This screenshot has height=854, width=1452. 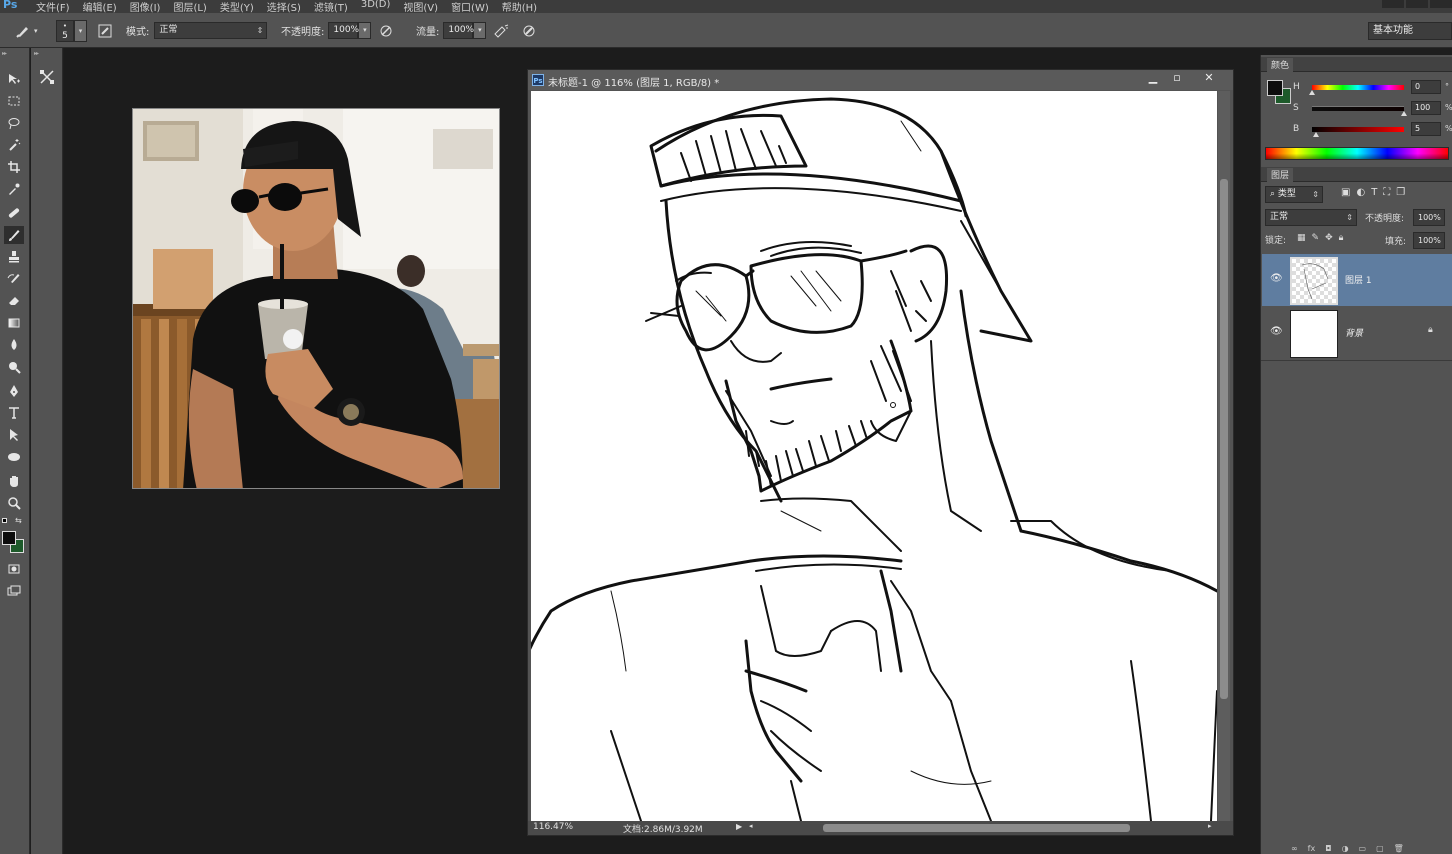 I want to click on maximize-icon: ▫, so click(x=1177, y=78).